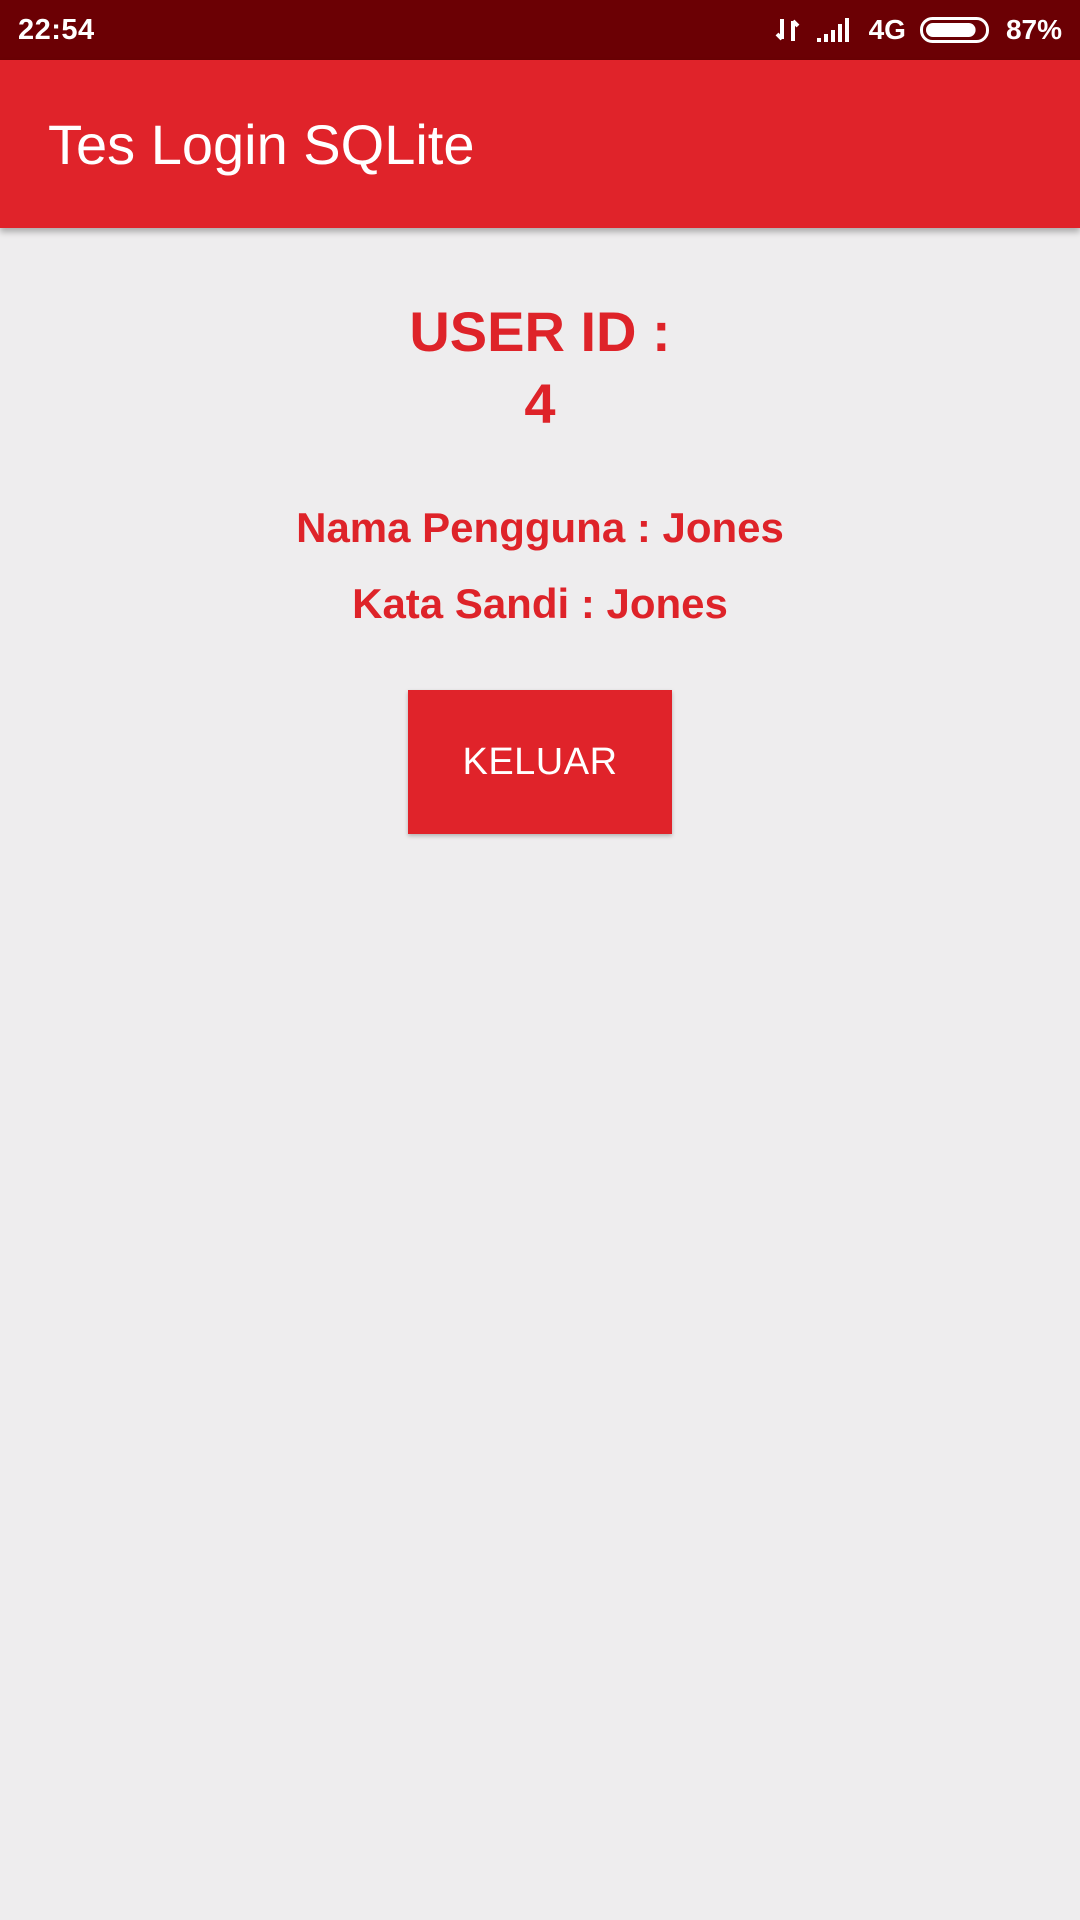 This screenshot has width=1080, height=1920. Describe the element at coordinates (540, 527) in the screenshot. I see `username-text: Nama Pengguna : Jones` at that location.